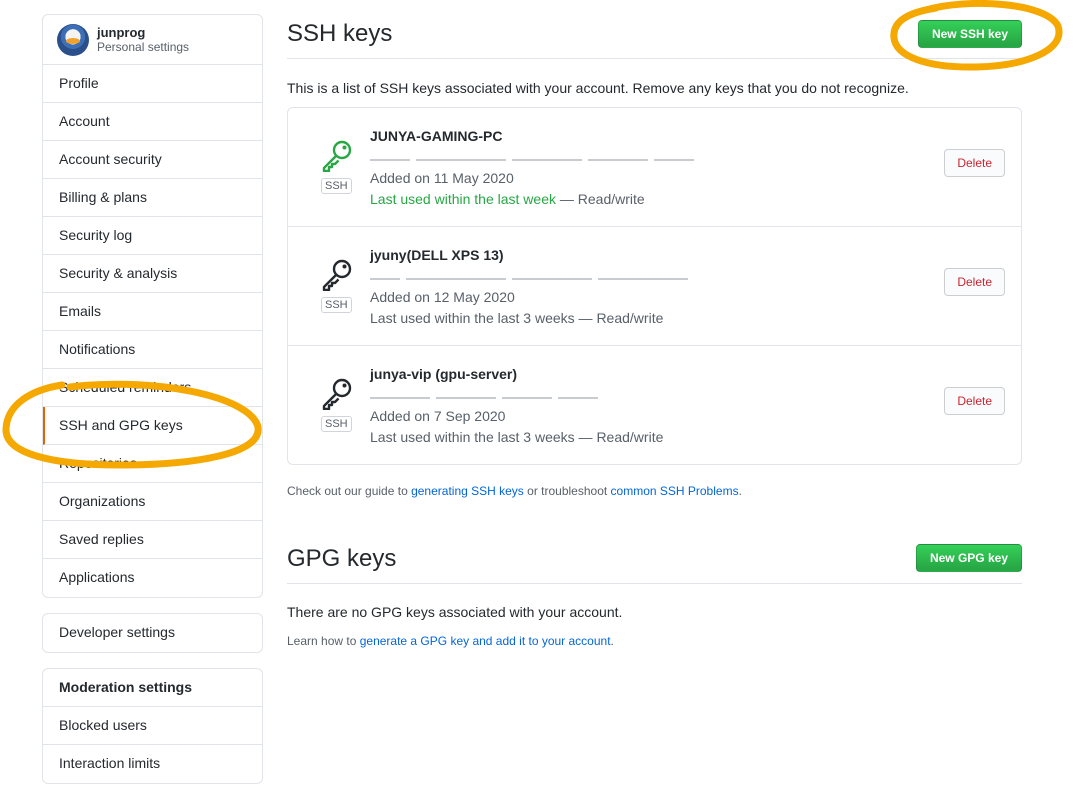  Describe the element at coordinates (152, 688) in the screenshot. I see `moderation-heading: Moderation settings` at that location.